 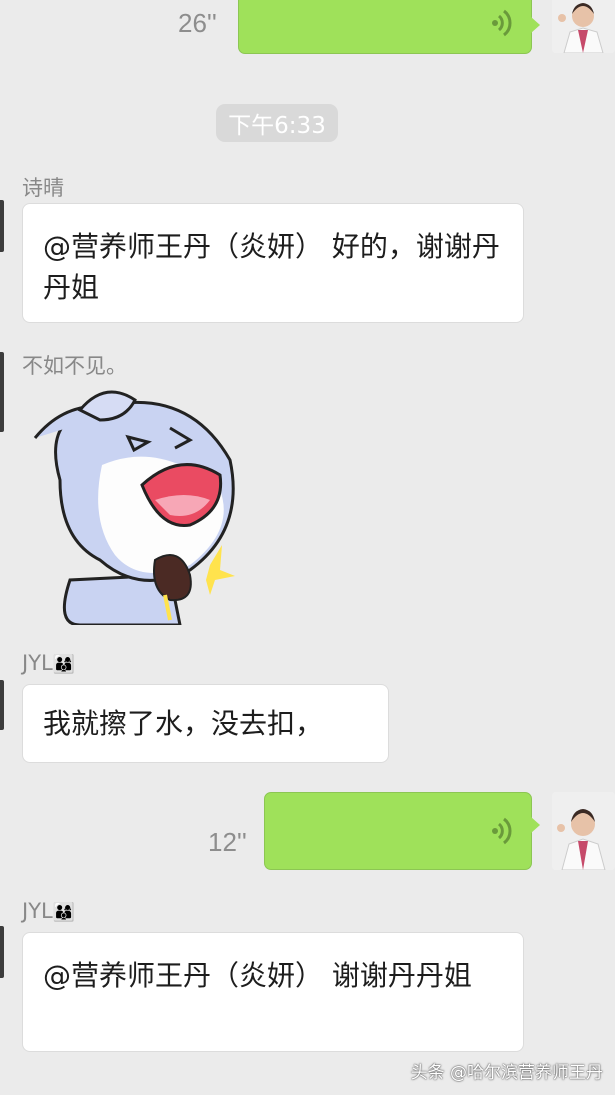 What do you see at coordinates (43, 188) in the screenshot?
I see `sender-name: 诗晴` at bounding box center [43, 188].